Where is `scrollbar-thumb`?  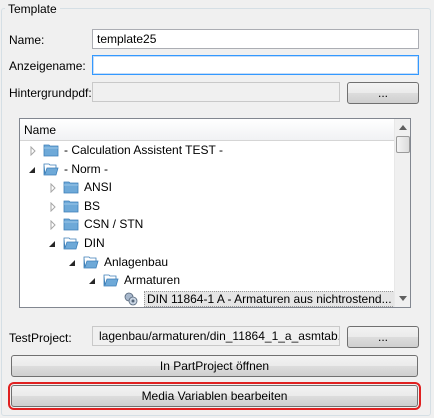
scrollbar-thumb is located at coordinates (403, 144).